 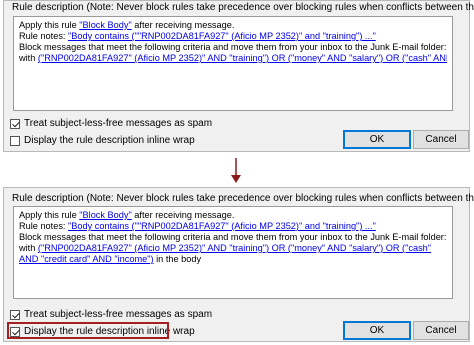 What do you see at coordinates (236, 170) in the screenshot?
I see `down-arrow-icon` at bounding box center [236, 170].